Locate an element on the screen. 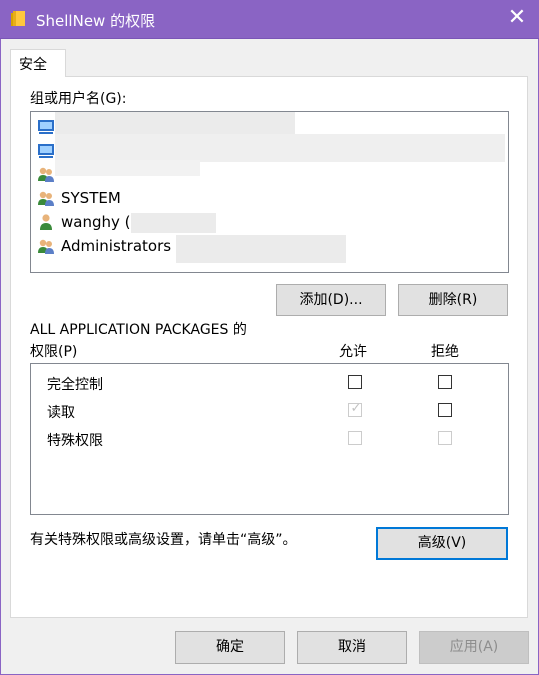  list-item-label: wanghy ( is located at coordinates (96, 222).